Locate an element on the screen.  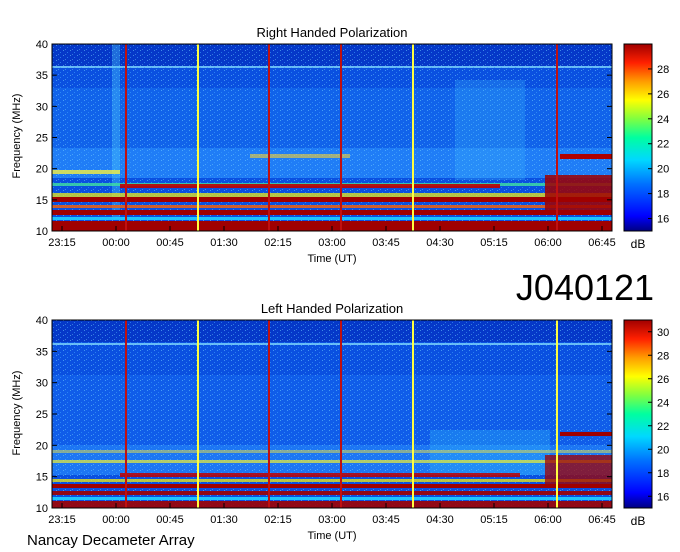
bottom-band-11mhz is located at coordinates (332, 498).